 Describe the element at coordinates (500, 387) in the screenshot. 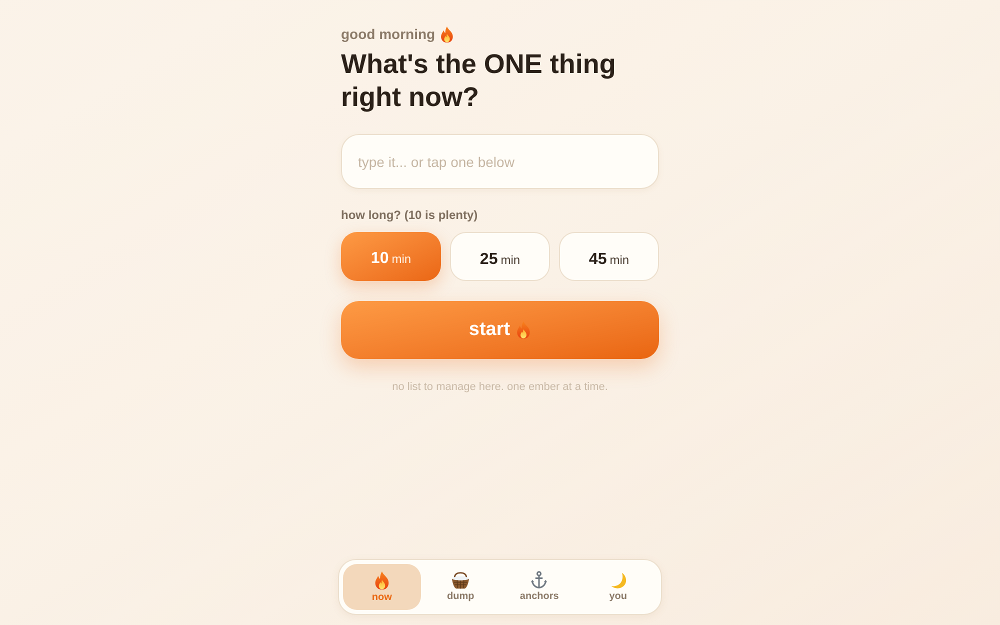

I see `footer-note: no list to manage here. one ember at a time.` at that location.